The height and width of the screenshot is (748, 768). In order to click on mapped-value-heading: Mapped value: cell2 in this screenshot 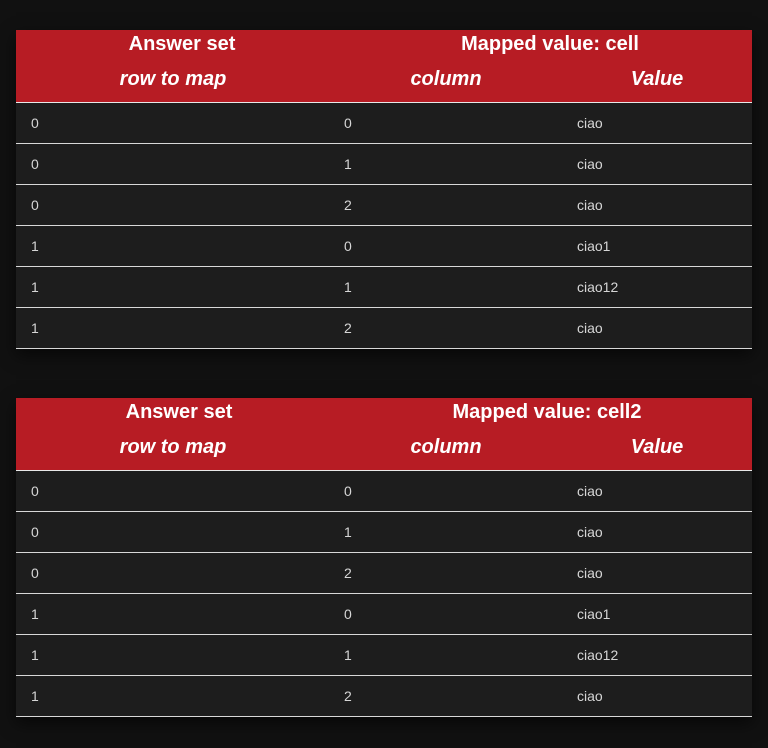, I will do `click(547, 412)`.